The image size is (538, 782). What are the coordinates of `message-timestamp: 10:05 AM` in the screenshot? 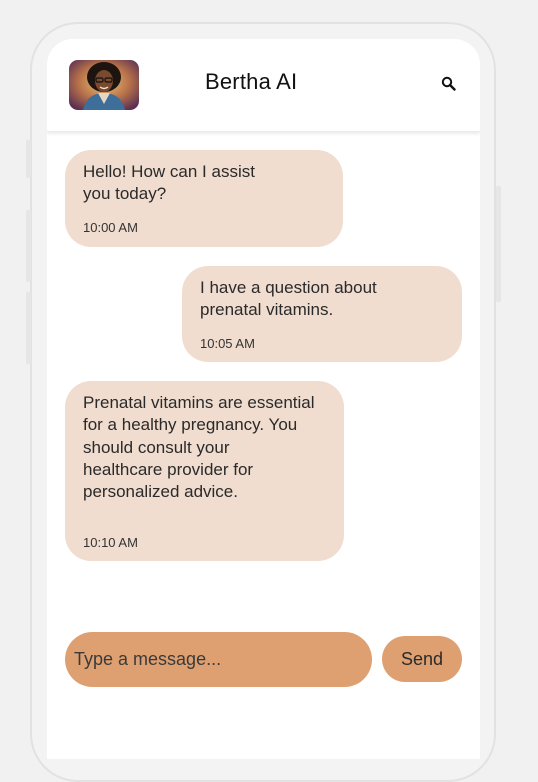 It's located at (227, 343).